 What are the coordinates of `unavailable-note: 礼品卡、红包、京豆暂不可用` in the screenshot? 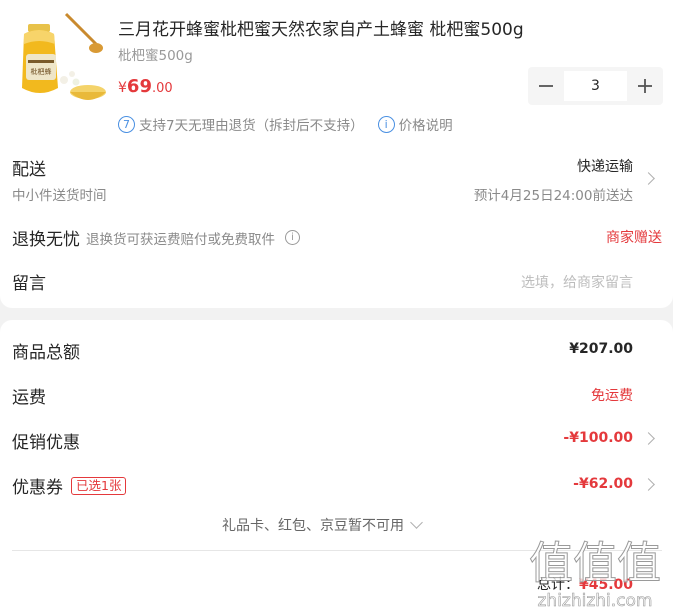 It's located at (322, 525).